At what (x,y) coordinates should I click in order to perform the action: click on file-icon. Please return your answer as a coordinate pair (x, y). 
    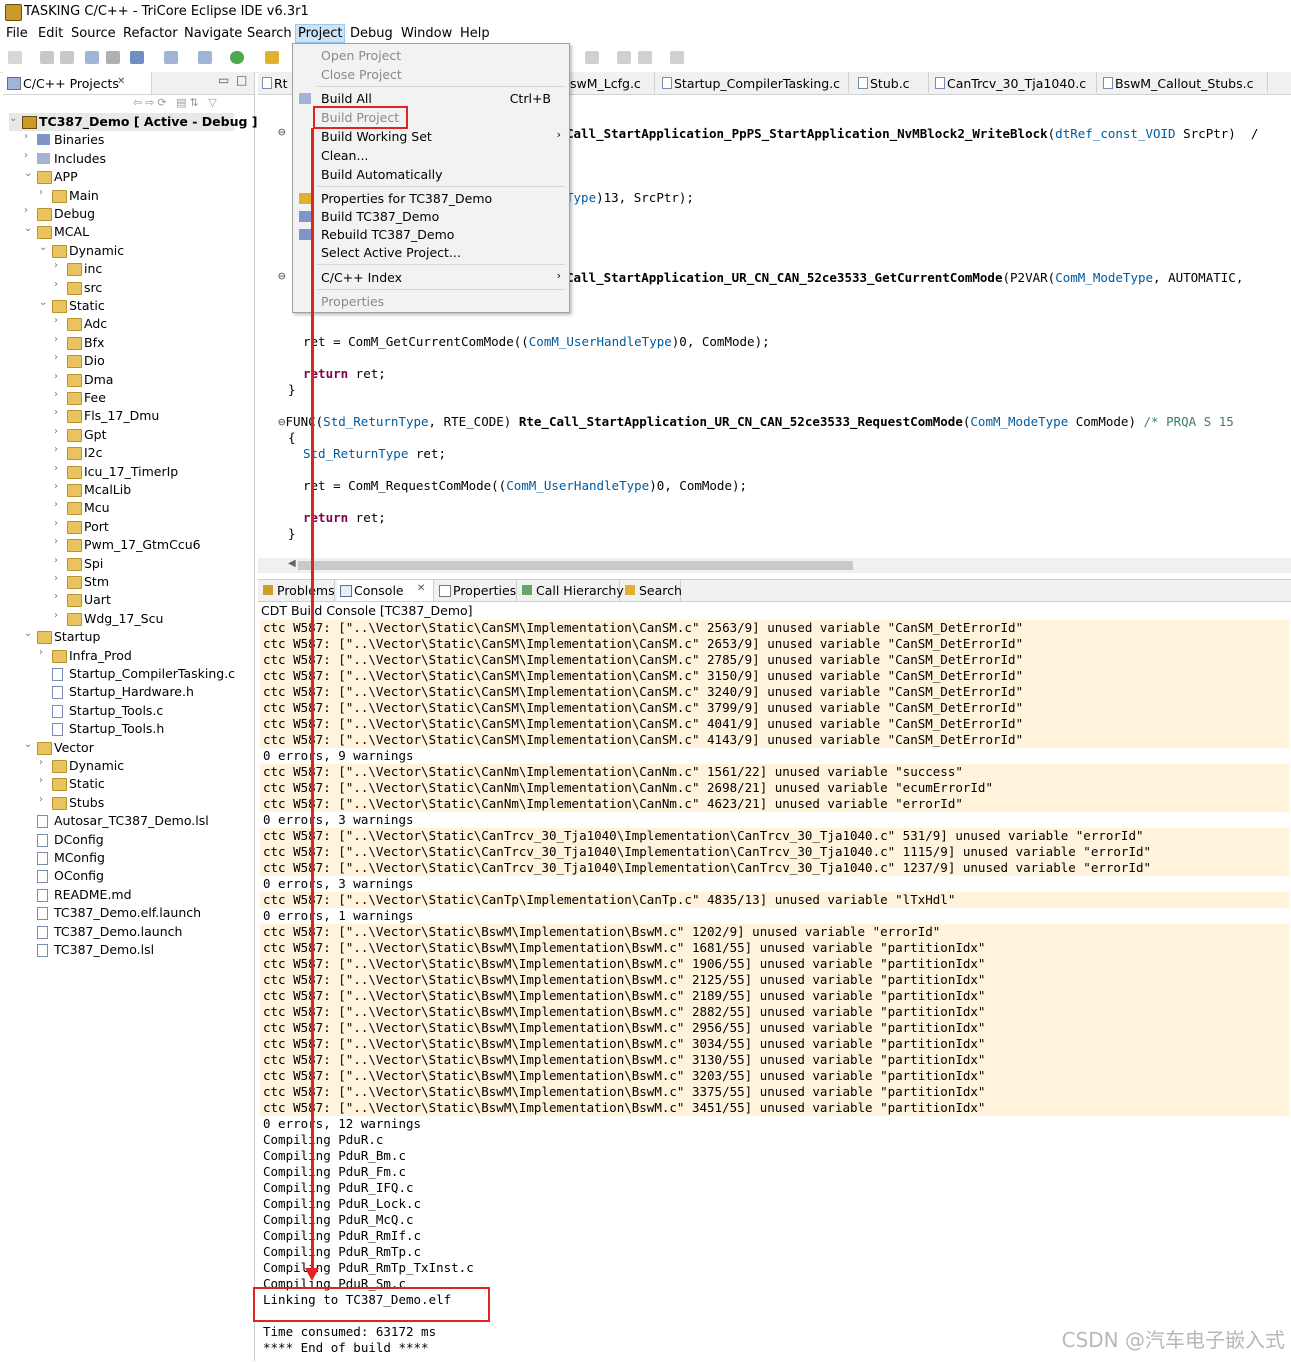
    Looking at the image, I should click on (667, 83).